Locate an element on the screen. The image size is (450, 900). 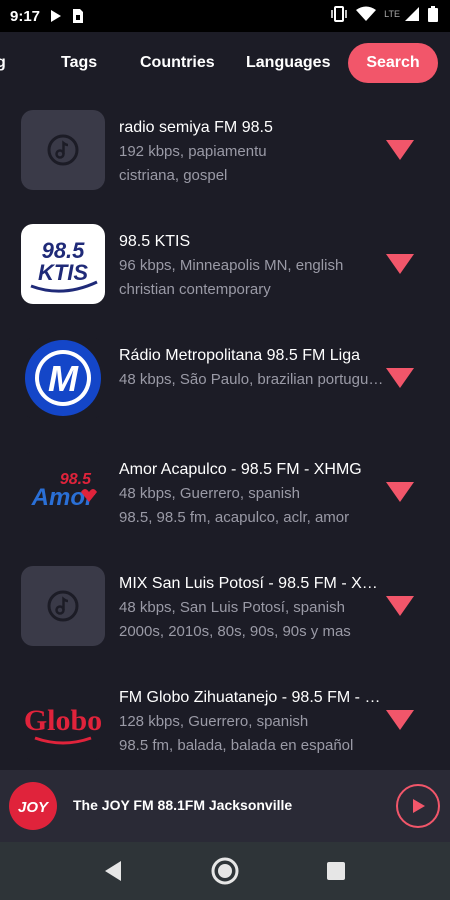
station-name: MIX San Luis Potosí - 98.5 FM - XHOD is located at coordinates (254, 583).